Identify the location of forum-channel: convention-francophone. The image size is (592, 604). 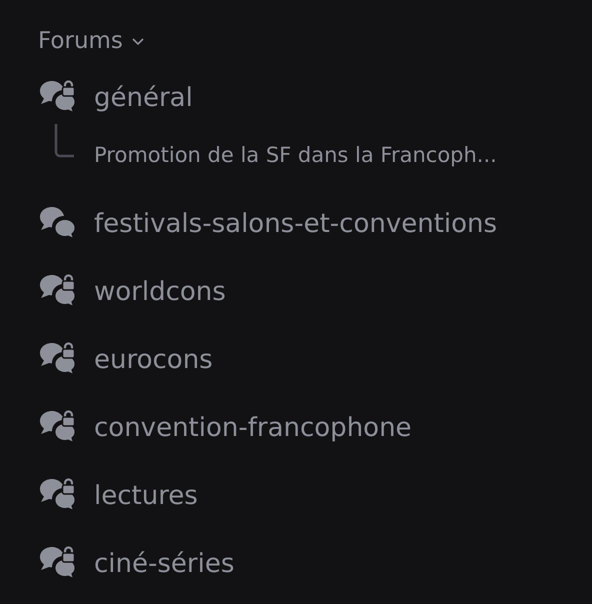
(315, 428).